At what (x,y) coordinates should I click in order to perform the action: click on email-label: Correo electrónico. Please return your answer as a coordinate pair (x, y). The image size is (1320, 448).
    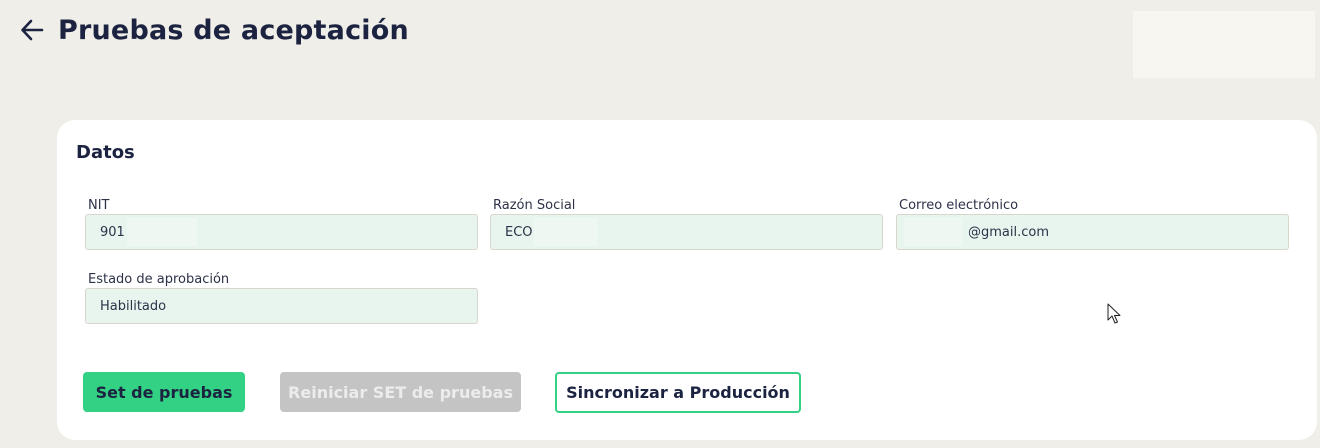
    Looking at the image, I should click on (959, 205).